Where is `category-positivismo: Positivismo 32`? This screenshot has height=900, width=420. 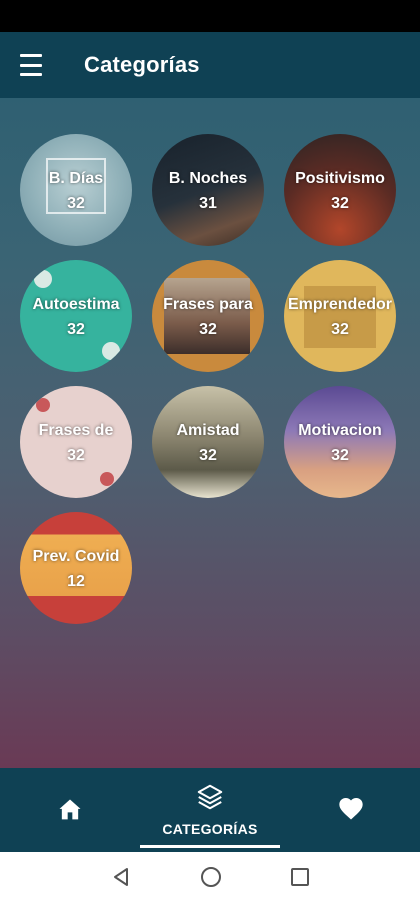
category-positivismo: Positivismo 32 is located at coordinates (340, 190).